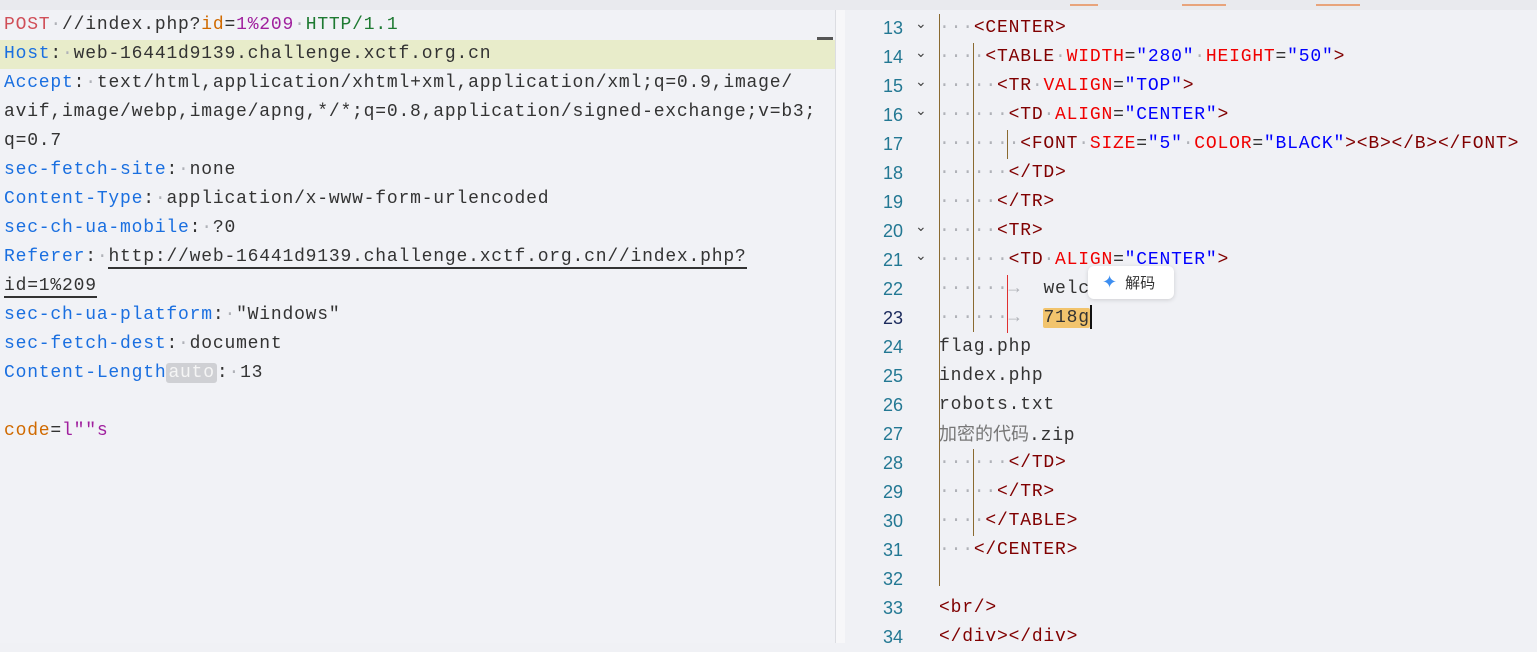 The image size is (1537, 652). I want to click on auto-badge: auto, so click(191, 373).